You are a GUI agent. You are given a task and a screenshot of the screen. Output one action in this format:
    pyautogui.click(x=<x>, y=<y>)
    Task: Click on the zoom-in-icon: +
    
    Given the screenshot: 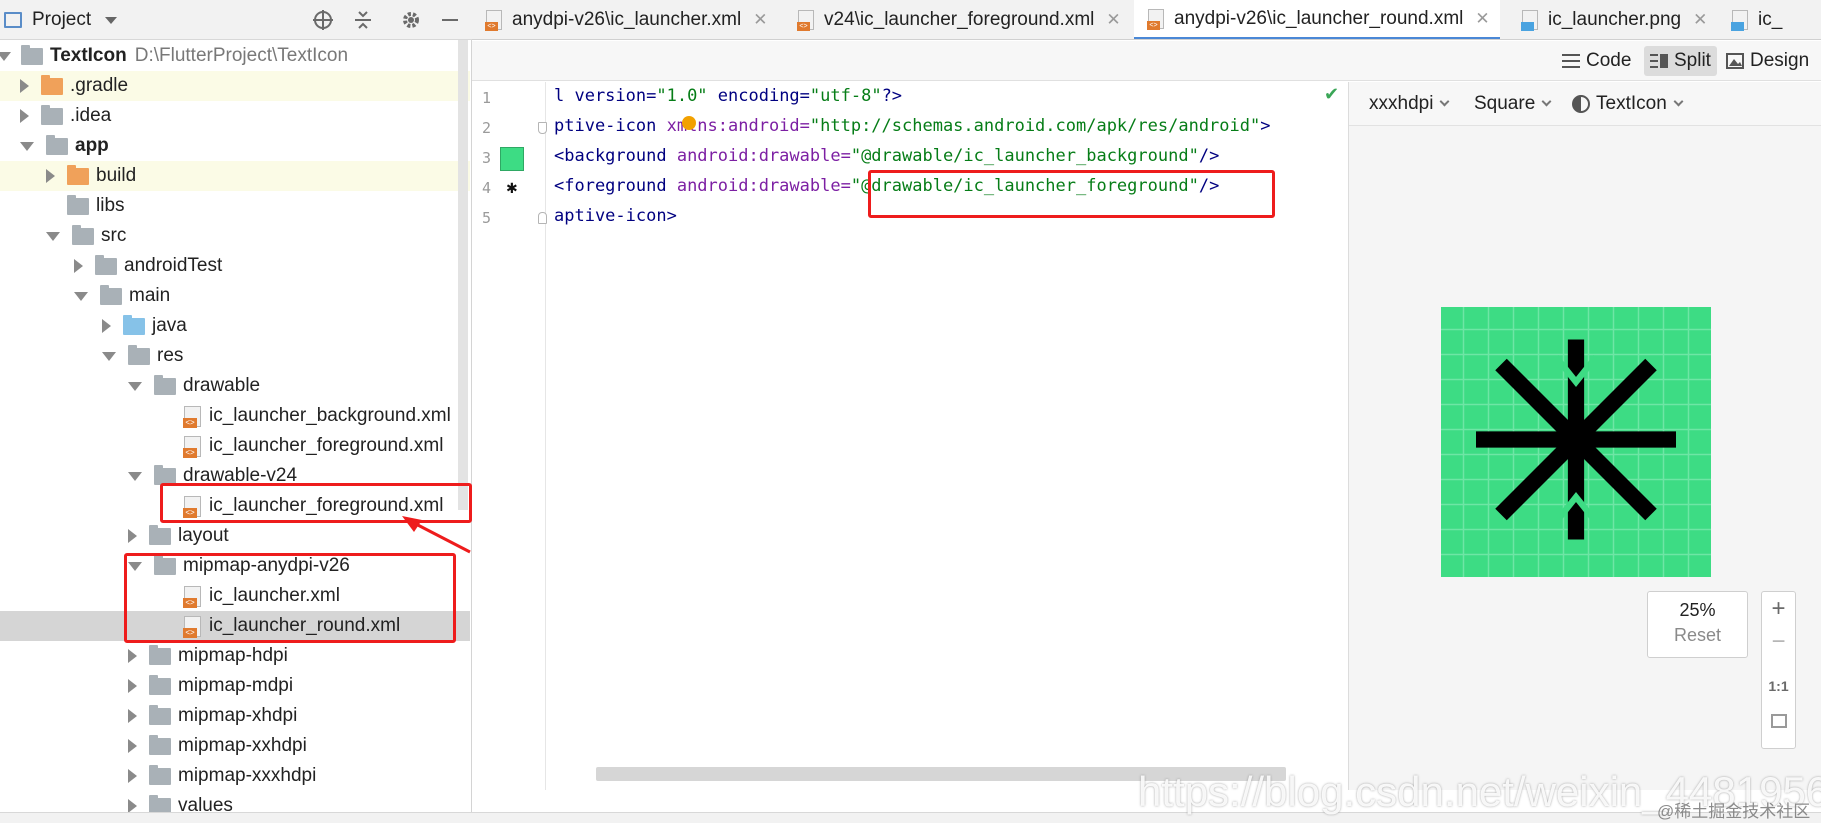 What is the action you would take?
    pyautogui.click(x=1778, y=609)
    